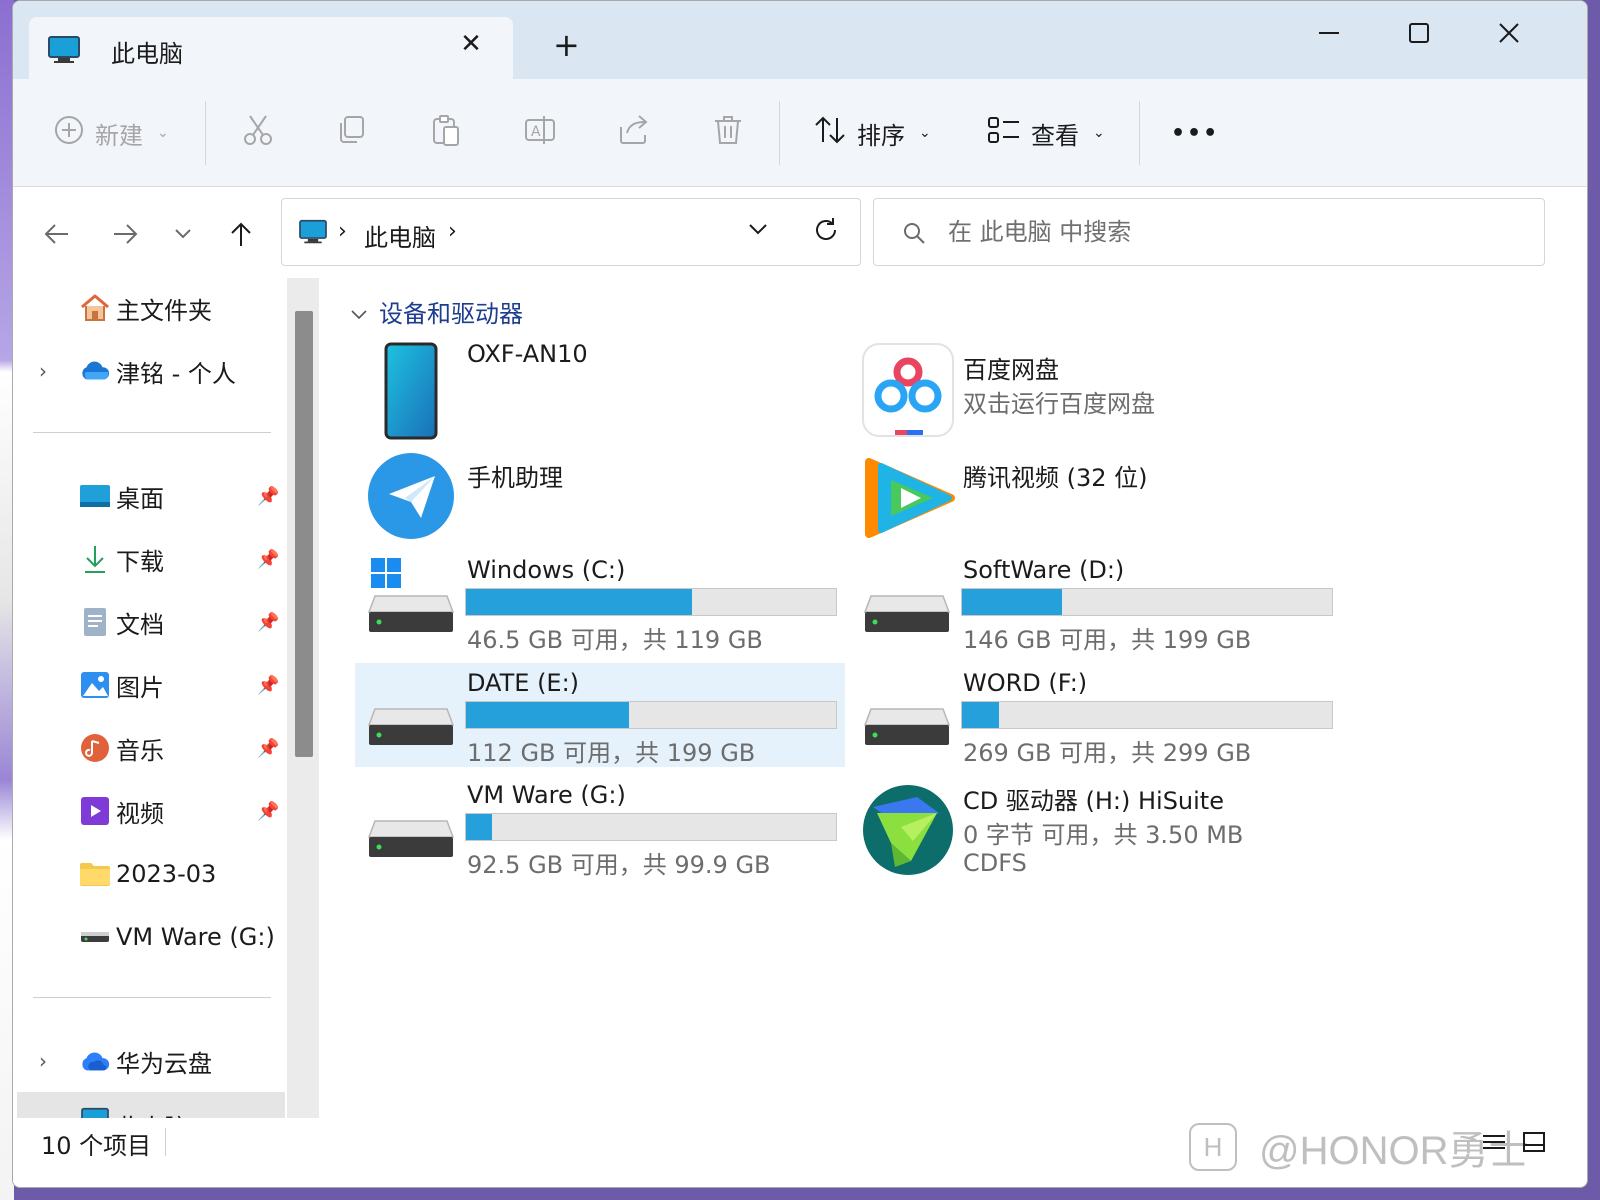 The image size is (1600, 1200). I want to click on sidebar-scrollbar, so click(303, 698).